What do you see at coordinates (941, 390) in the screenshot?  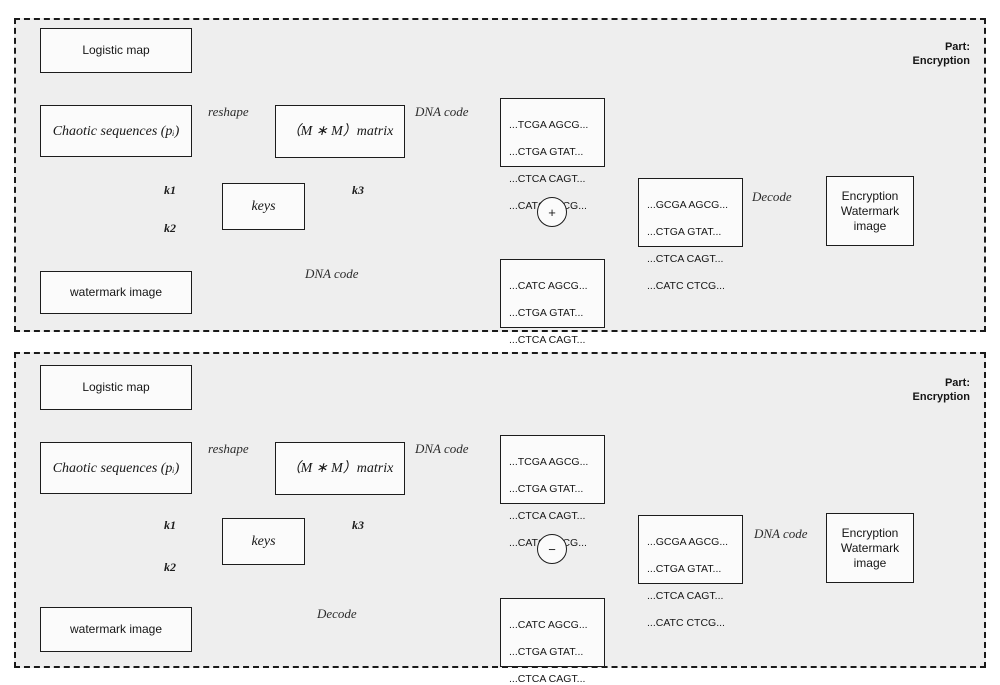 I see `panel-decryption-label: Part: Encryption` at bounding box center [941, 390].